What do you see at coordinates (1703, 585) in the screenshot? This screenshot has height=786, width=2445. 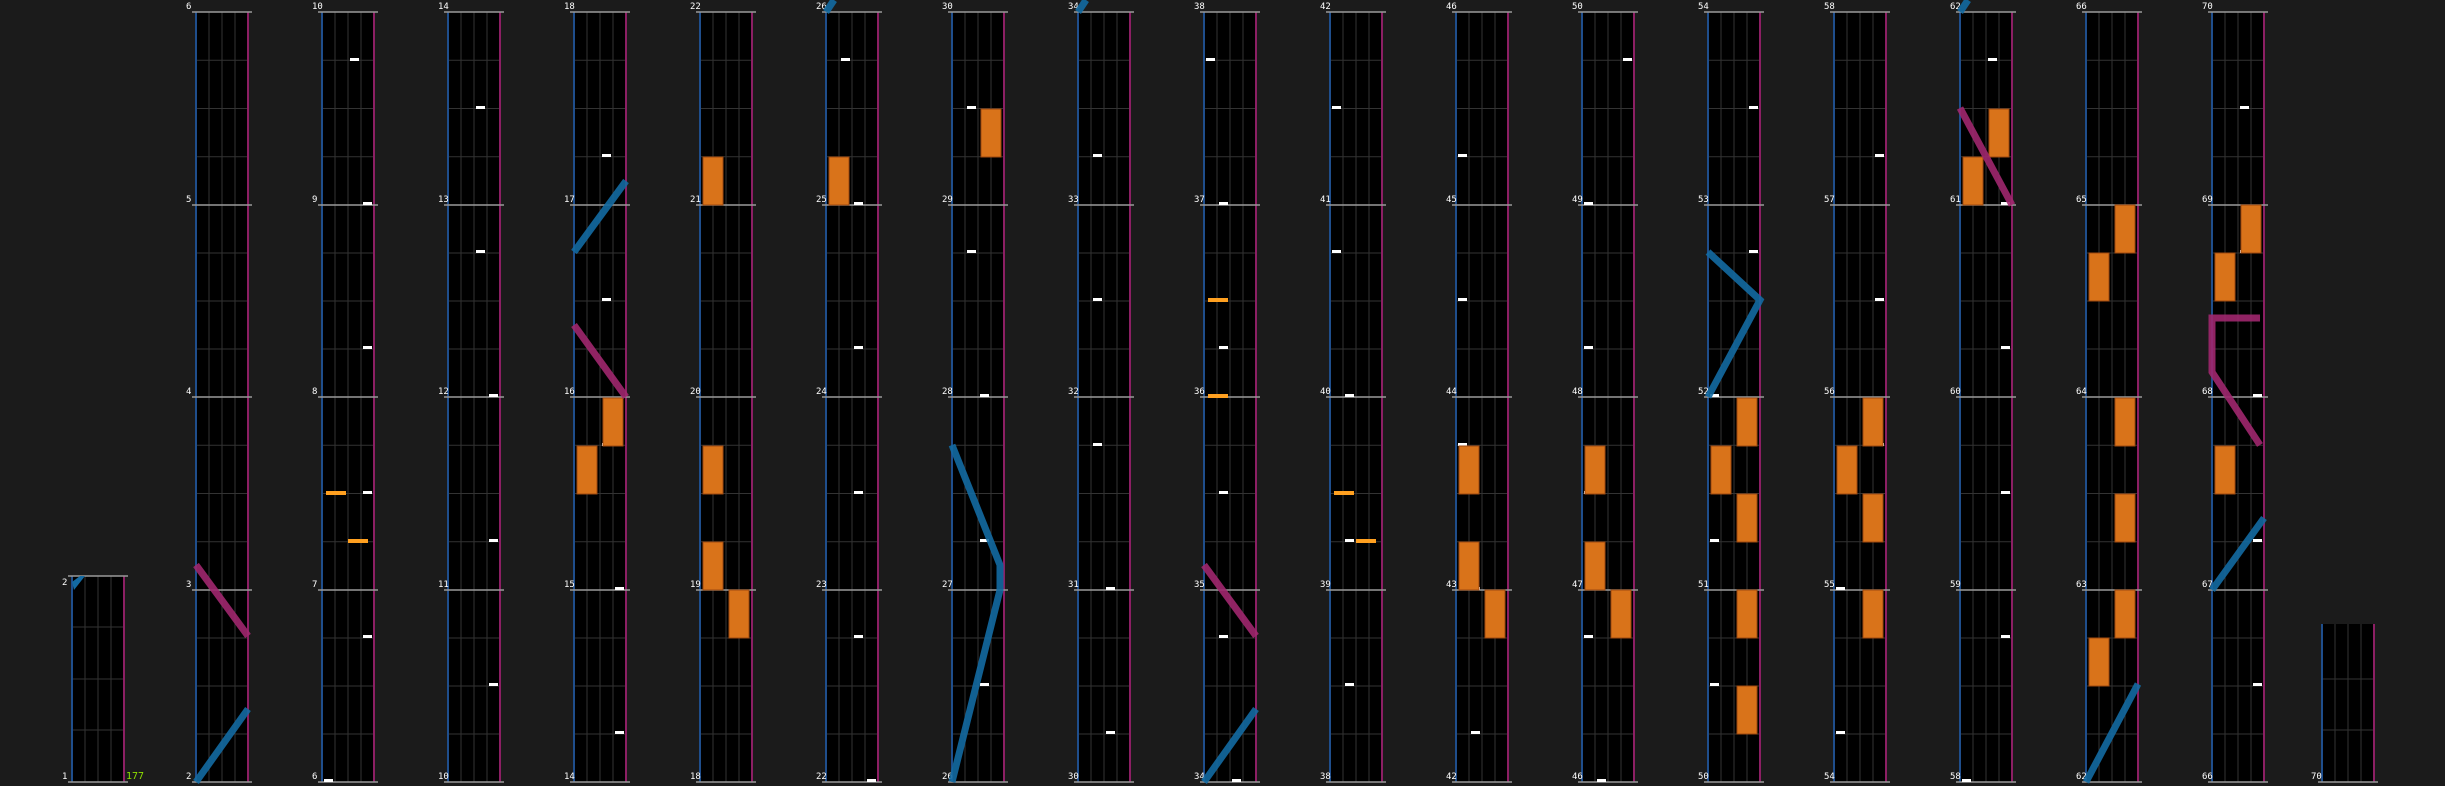 I see `measure-label: 51` at bounding box center [1703, 585].